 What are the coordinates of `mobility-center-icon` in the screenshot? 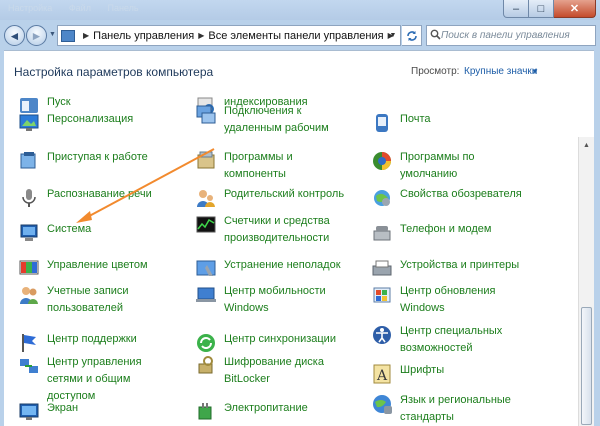 It's located at (206, 294).